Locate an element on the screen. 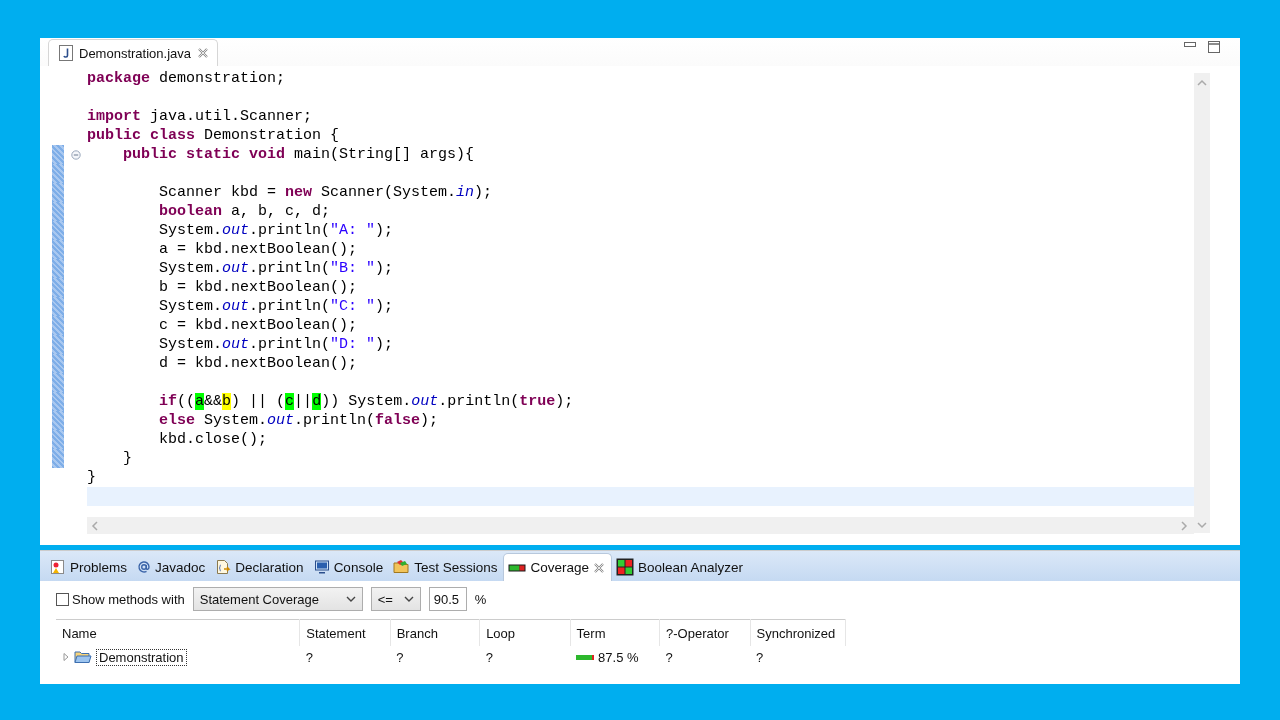 This screenshot has width=1280, height=720. column-header: Loop is located at coordinates (525, 632).